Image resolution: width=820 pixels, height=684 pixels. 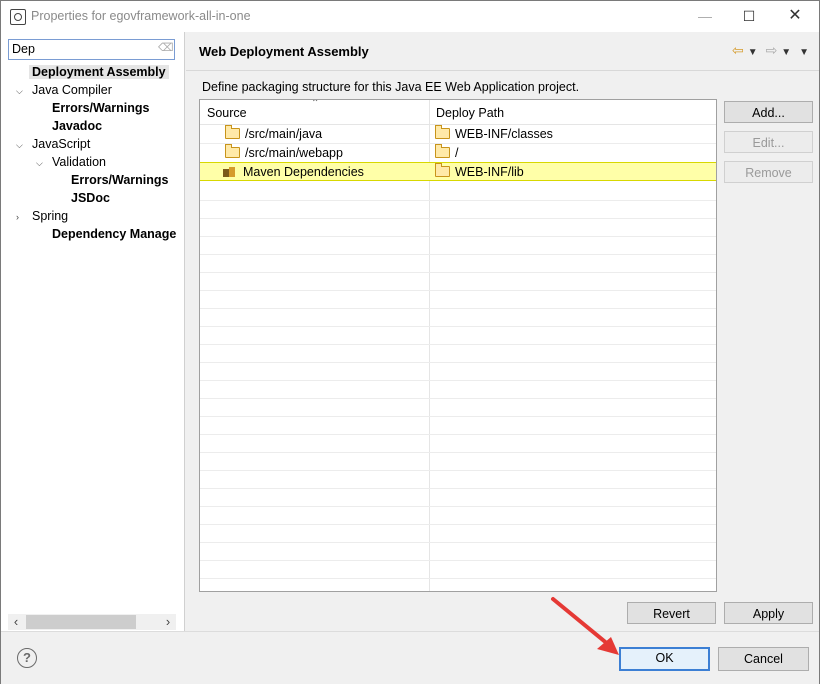 I want to click on help-icon: ?, so click(x=27, y=658).